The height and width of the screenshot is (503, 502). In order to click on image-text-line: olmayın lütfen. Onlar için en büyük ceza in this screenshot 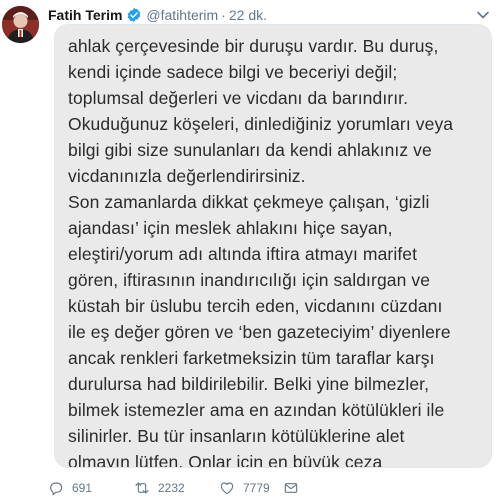, I will do `click(225, 460)`.